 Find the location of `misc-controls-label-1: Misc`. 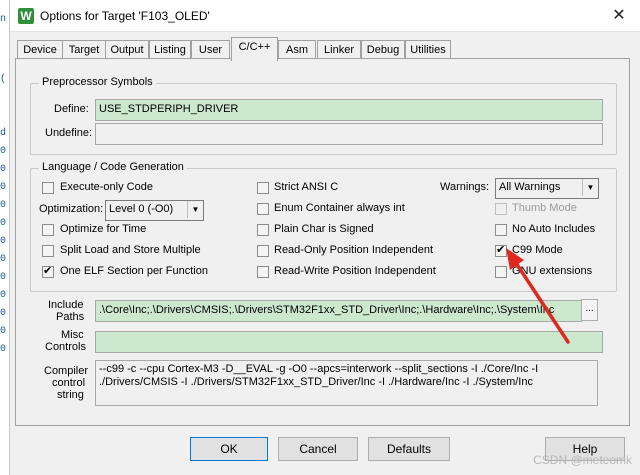

misc-controls-label-1: Misc is located at coordinates (72, 335).